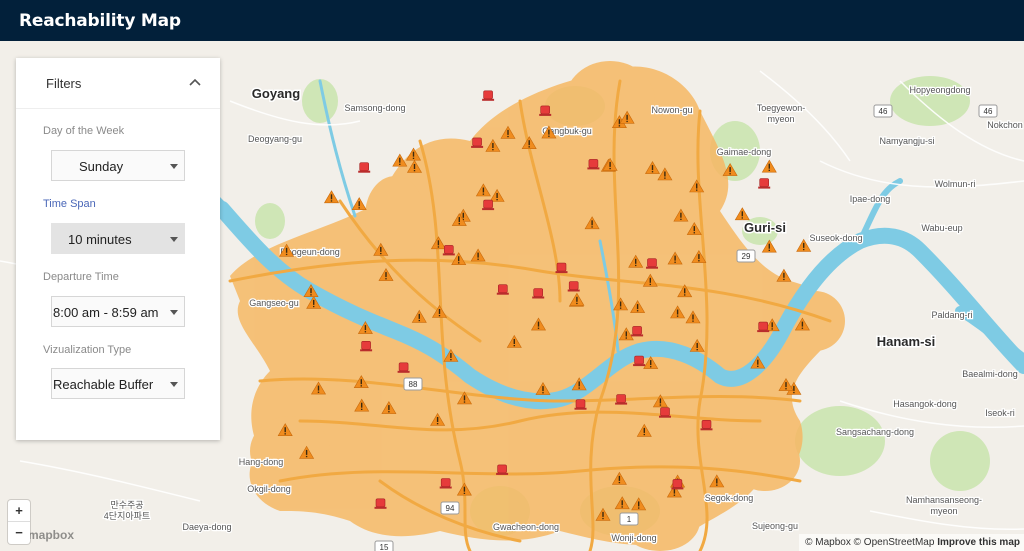  Describe the element at coordinates (127, 510) in the screenshot. I see `place-label: 만수주공 4단지아파트` at that location.